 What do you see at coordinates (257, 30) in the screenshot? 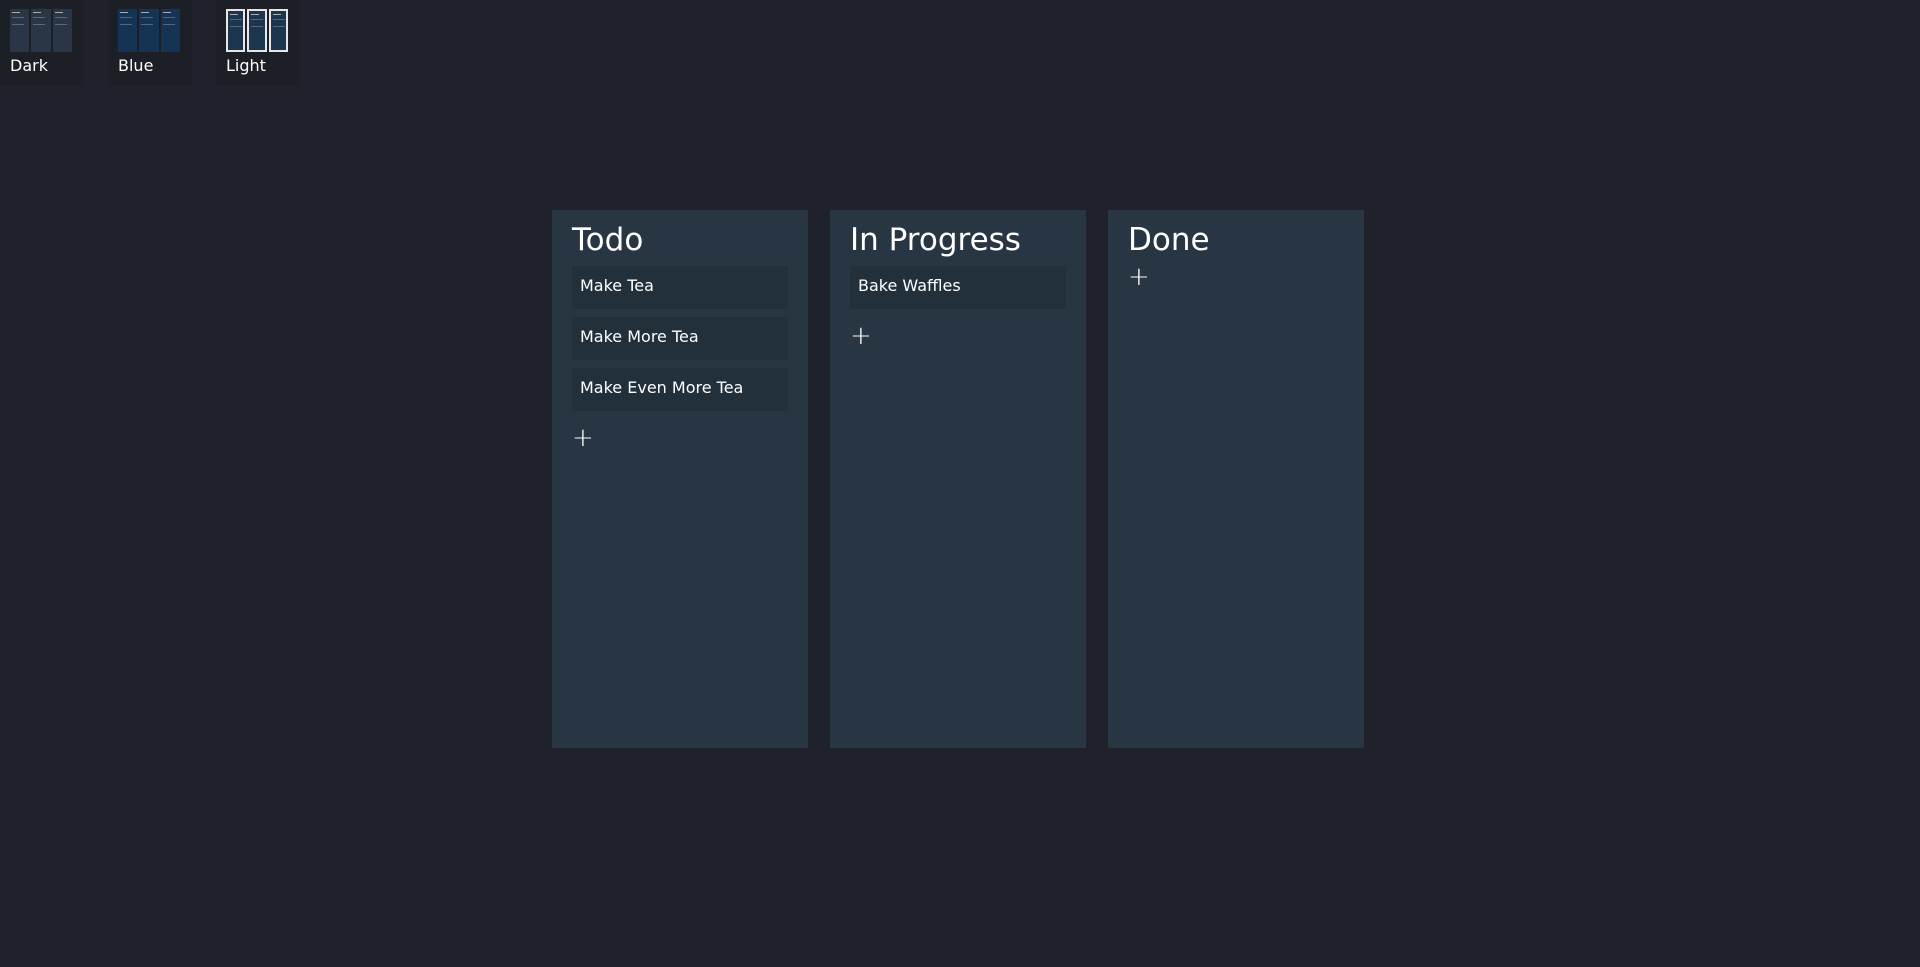
I see `theme-thumbnail-light` at bounding box center [257, 30].